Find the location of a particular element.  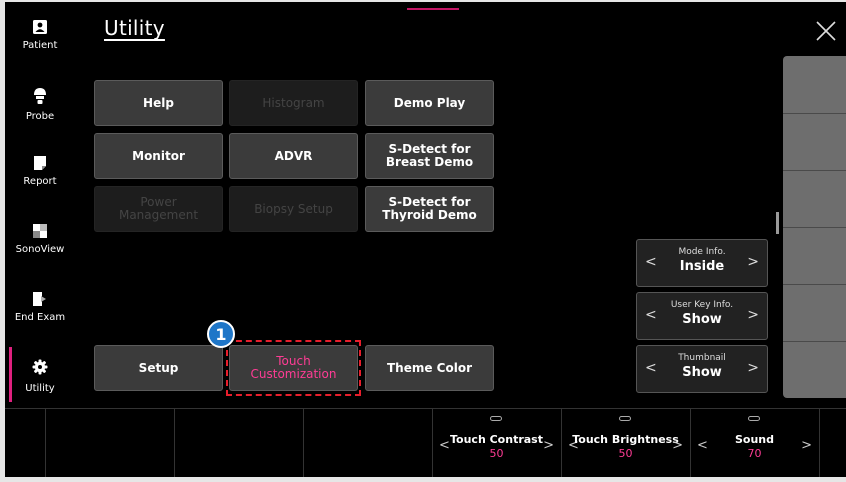

setup-button: Setup is located at coordinates (158, 368).